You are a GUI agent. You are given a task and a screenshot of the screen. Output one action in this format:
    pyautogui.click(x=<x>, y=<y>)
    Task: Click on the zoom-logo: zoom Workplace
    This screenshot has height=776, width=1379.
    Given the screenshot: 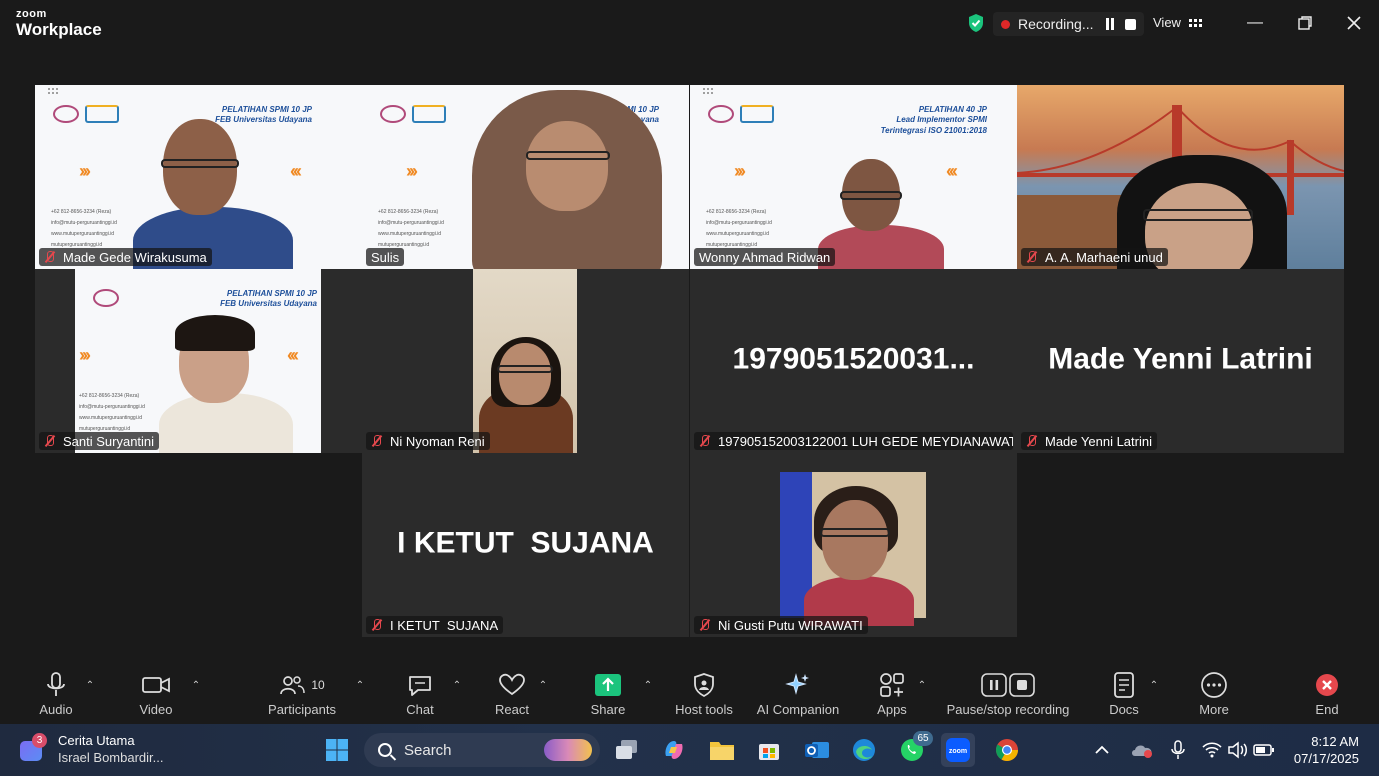 What is the action you would take?
    pyautogui.click(x=59, y=23)
    